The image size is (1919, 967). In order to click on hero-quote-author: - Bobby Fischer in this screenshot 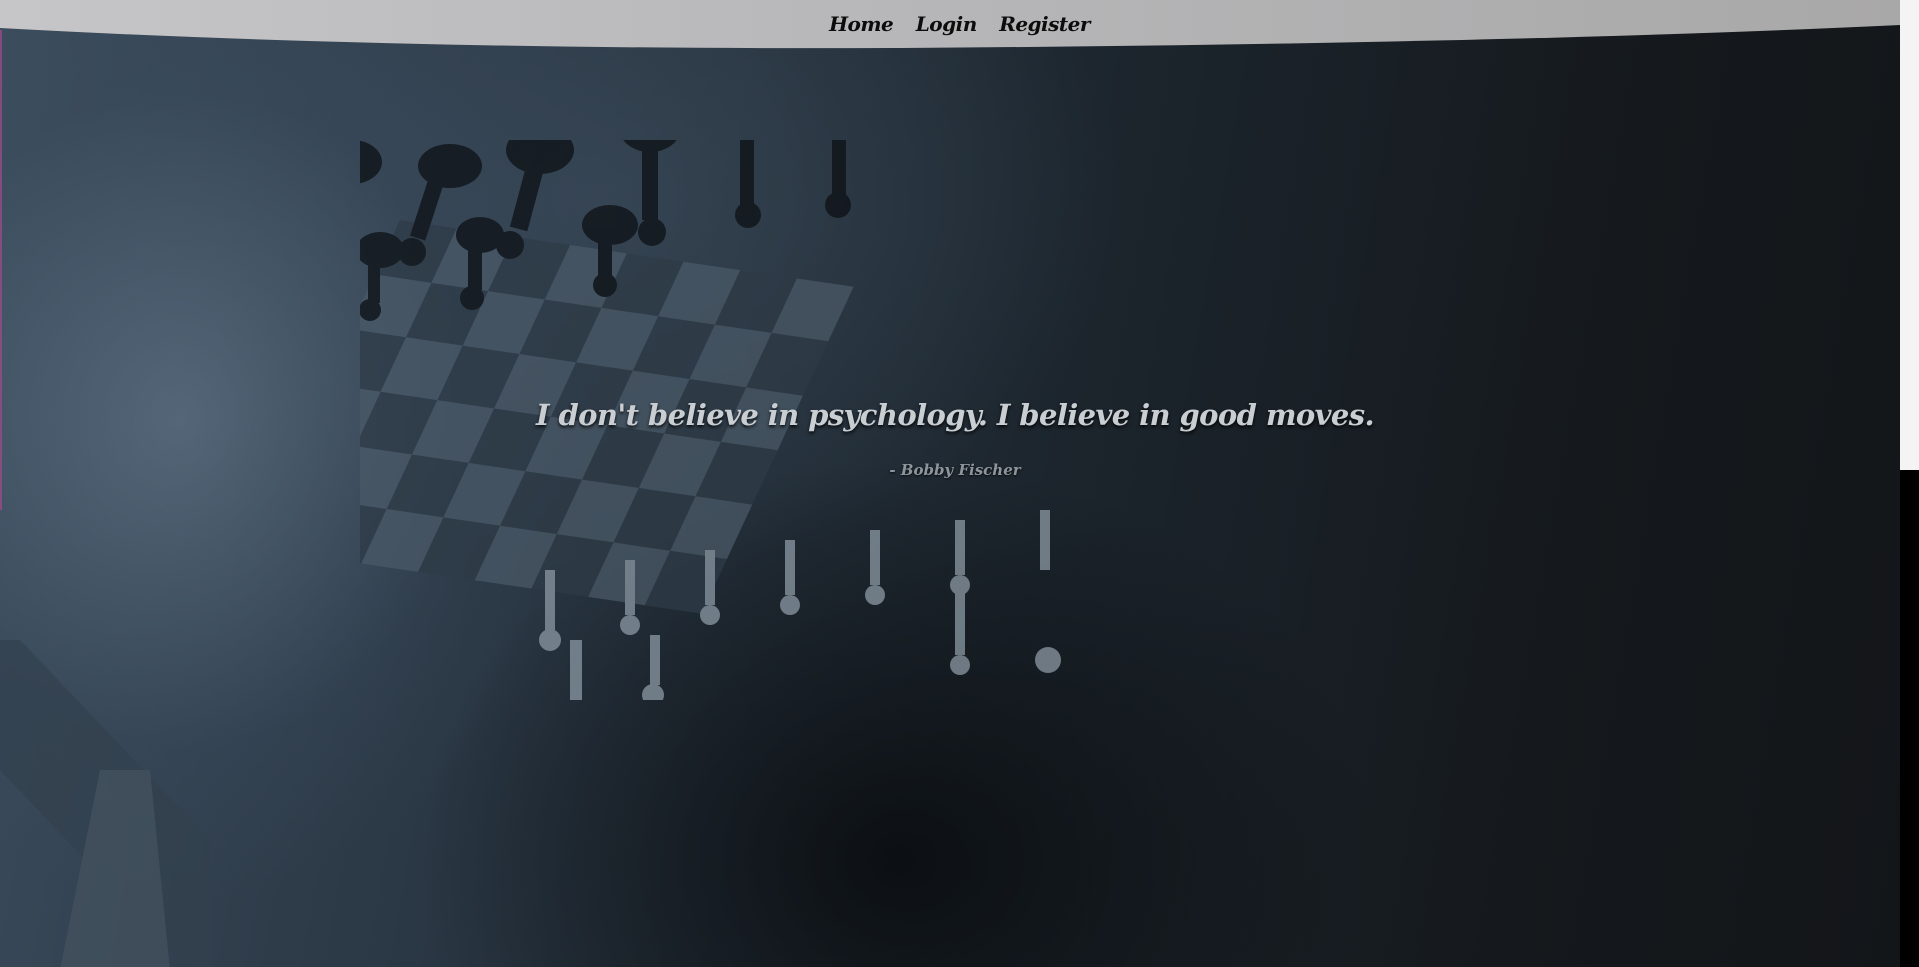, I will do `click(955, 470)`.